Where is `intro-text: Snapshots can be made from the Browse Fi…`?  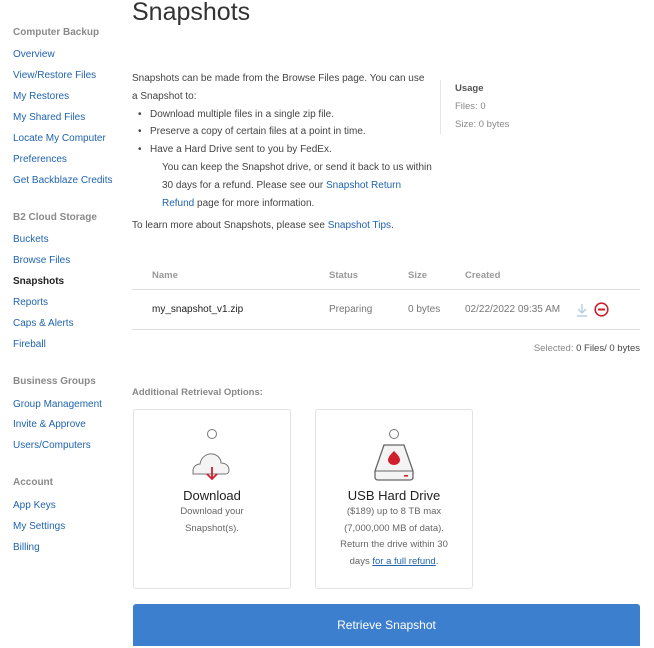 intro-text: Snapshots can be made from the Browse Fi… is located at coordinates (282, 141).